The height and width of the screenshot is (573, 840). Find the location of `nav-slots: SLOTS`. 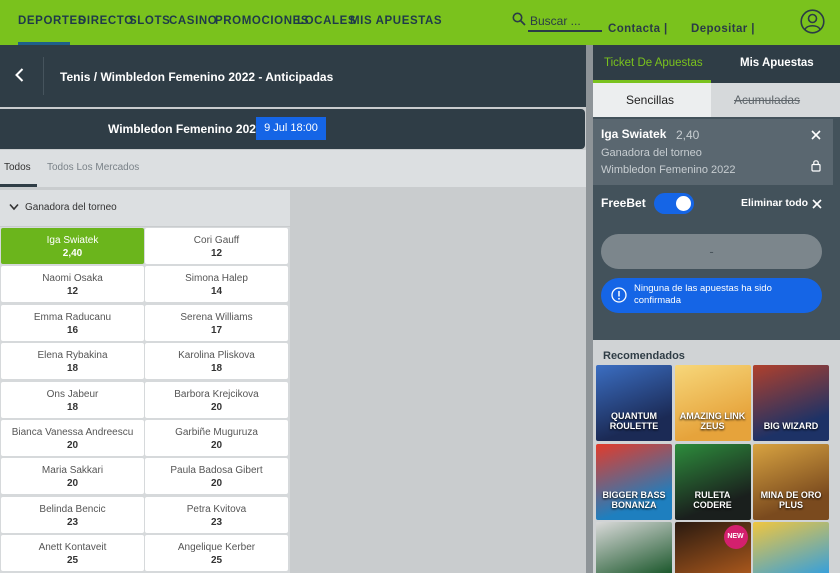

nav-slots: SLOTS is located at coordinates (149, 21).